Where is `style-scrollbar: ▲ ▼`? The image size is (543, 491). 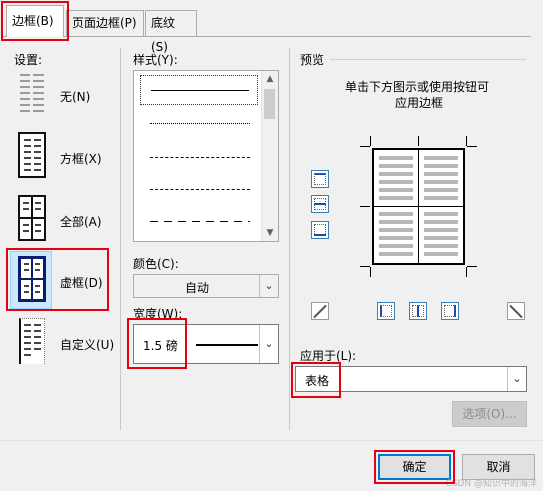 style-scrollbar: ▲ ▼ is located at coordinates (269, 156).